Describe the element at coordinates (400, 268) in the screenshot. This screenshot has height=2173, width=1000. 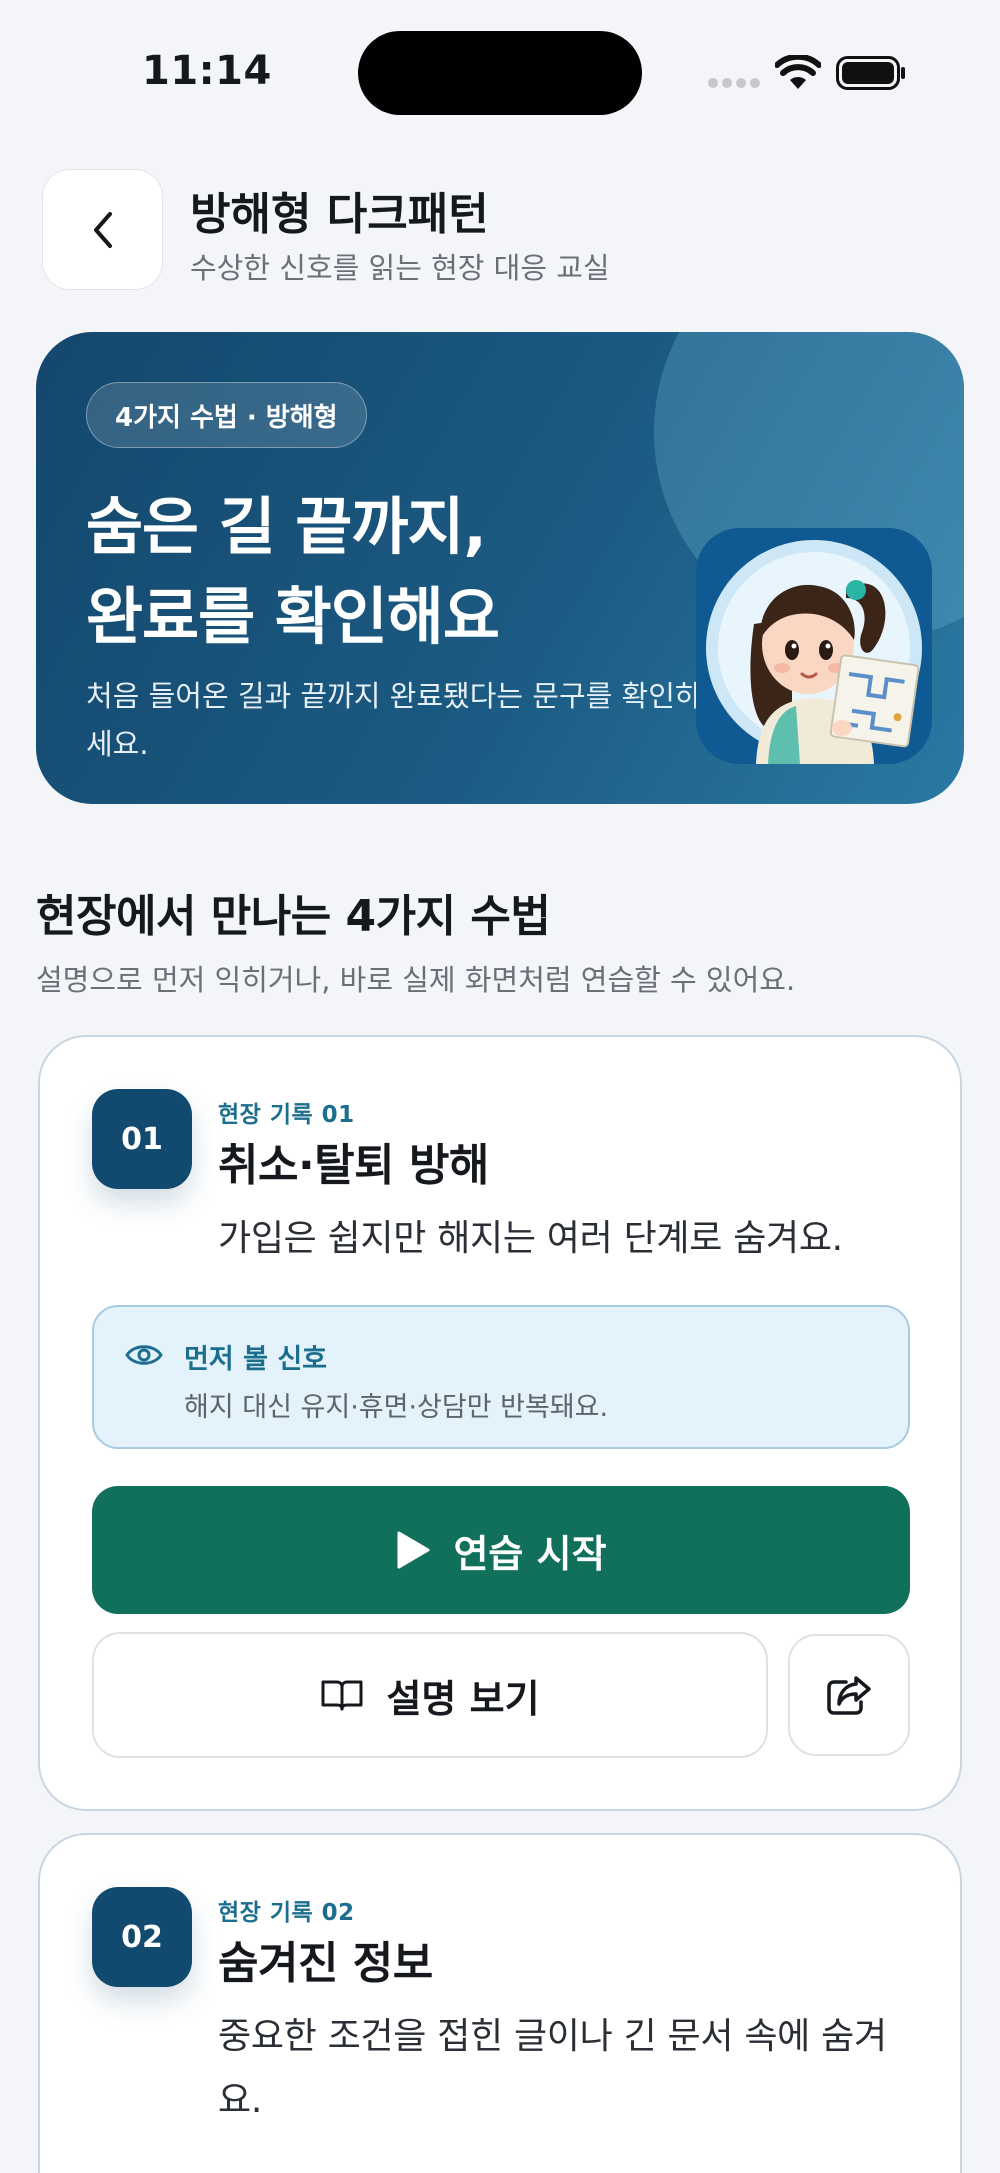
I see `page-subtitle: 수상한 신호를 읽는 현장 대응 교실` at that location.